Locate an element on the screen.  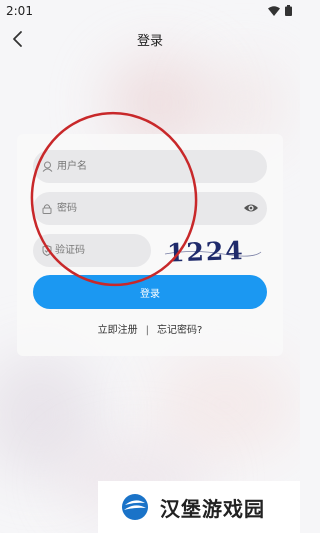
captcha-field is located at coordinates (106, 250).